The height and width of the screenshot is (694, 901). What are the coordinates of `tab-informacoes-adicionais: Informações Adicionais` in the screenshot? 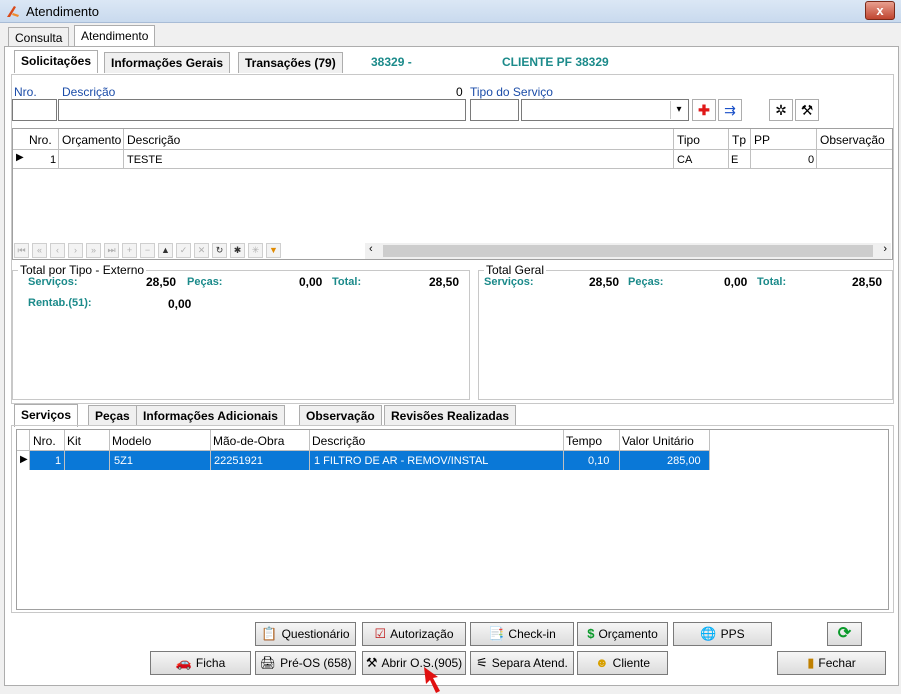 It's located at (210, 415).